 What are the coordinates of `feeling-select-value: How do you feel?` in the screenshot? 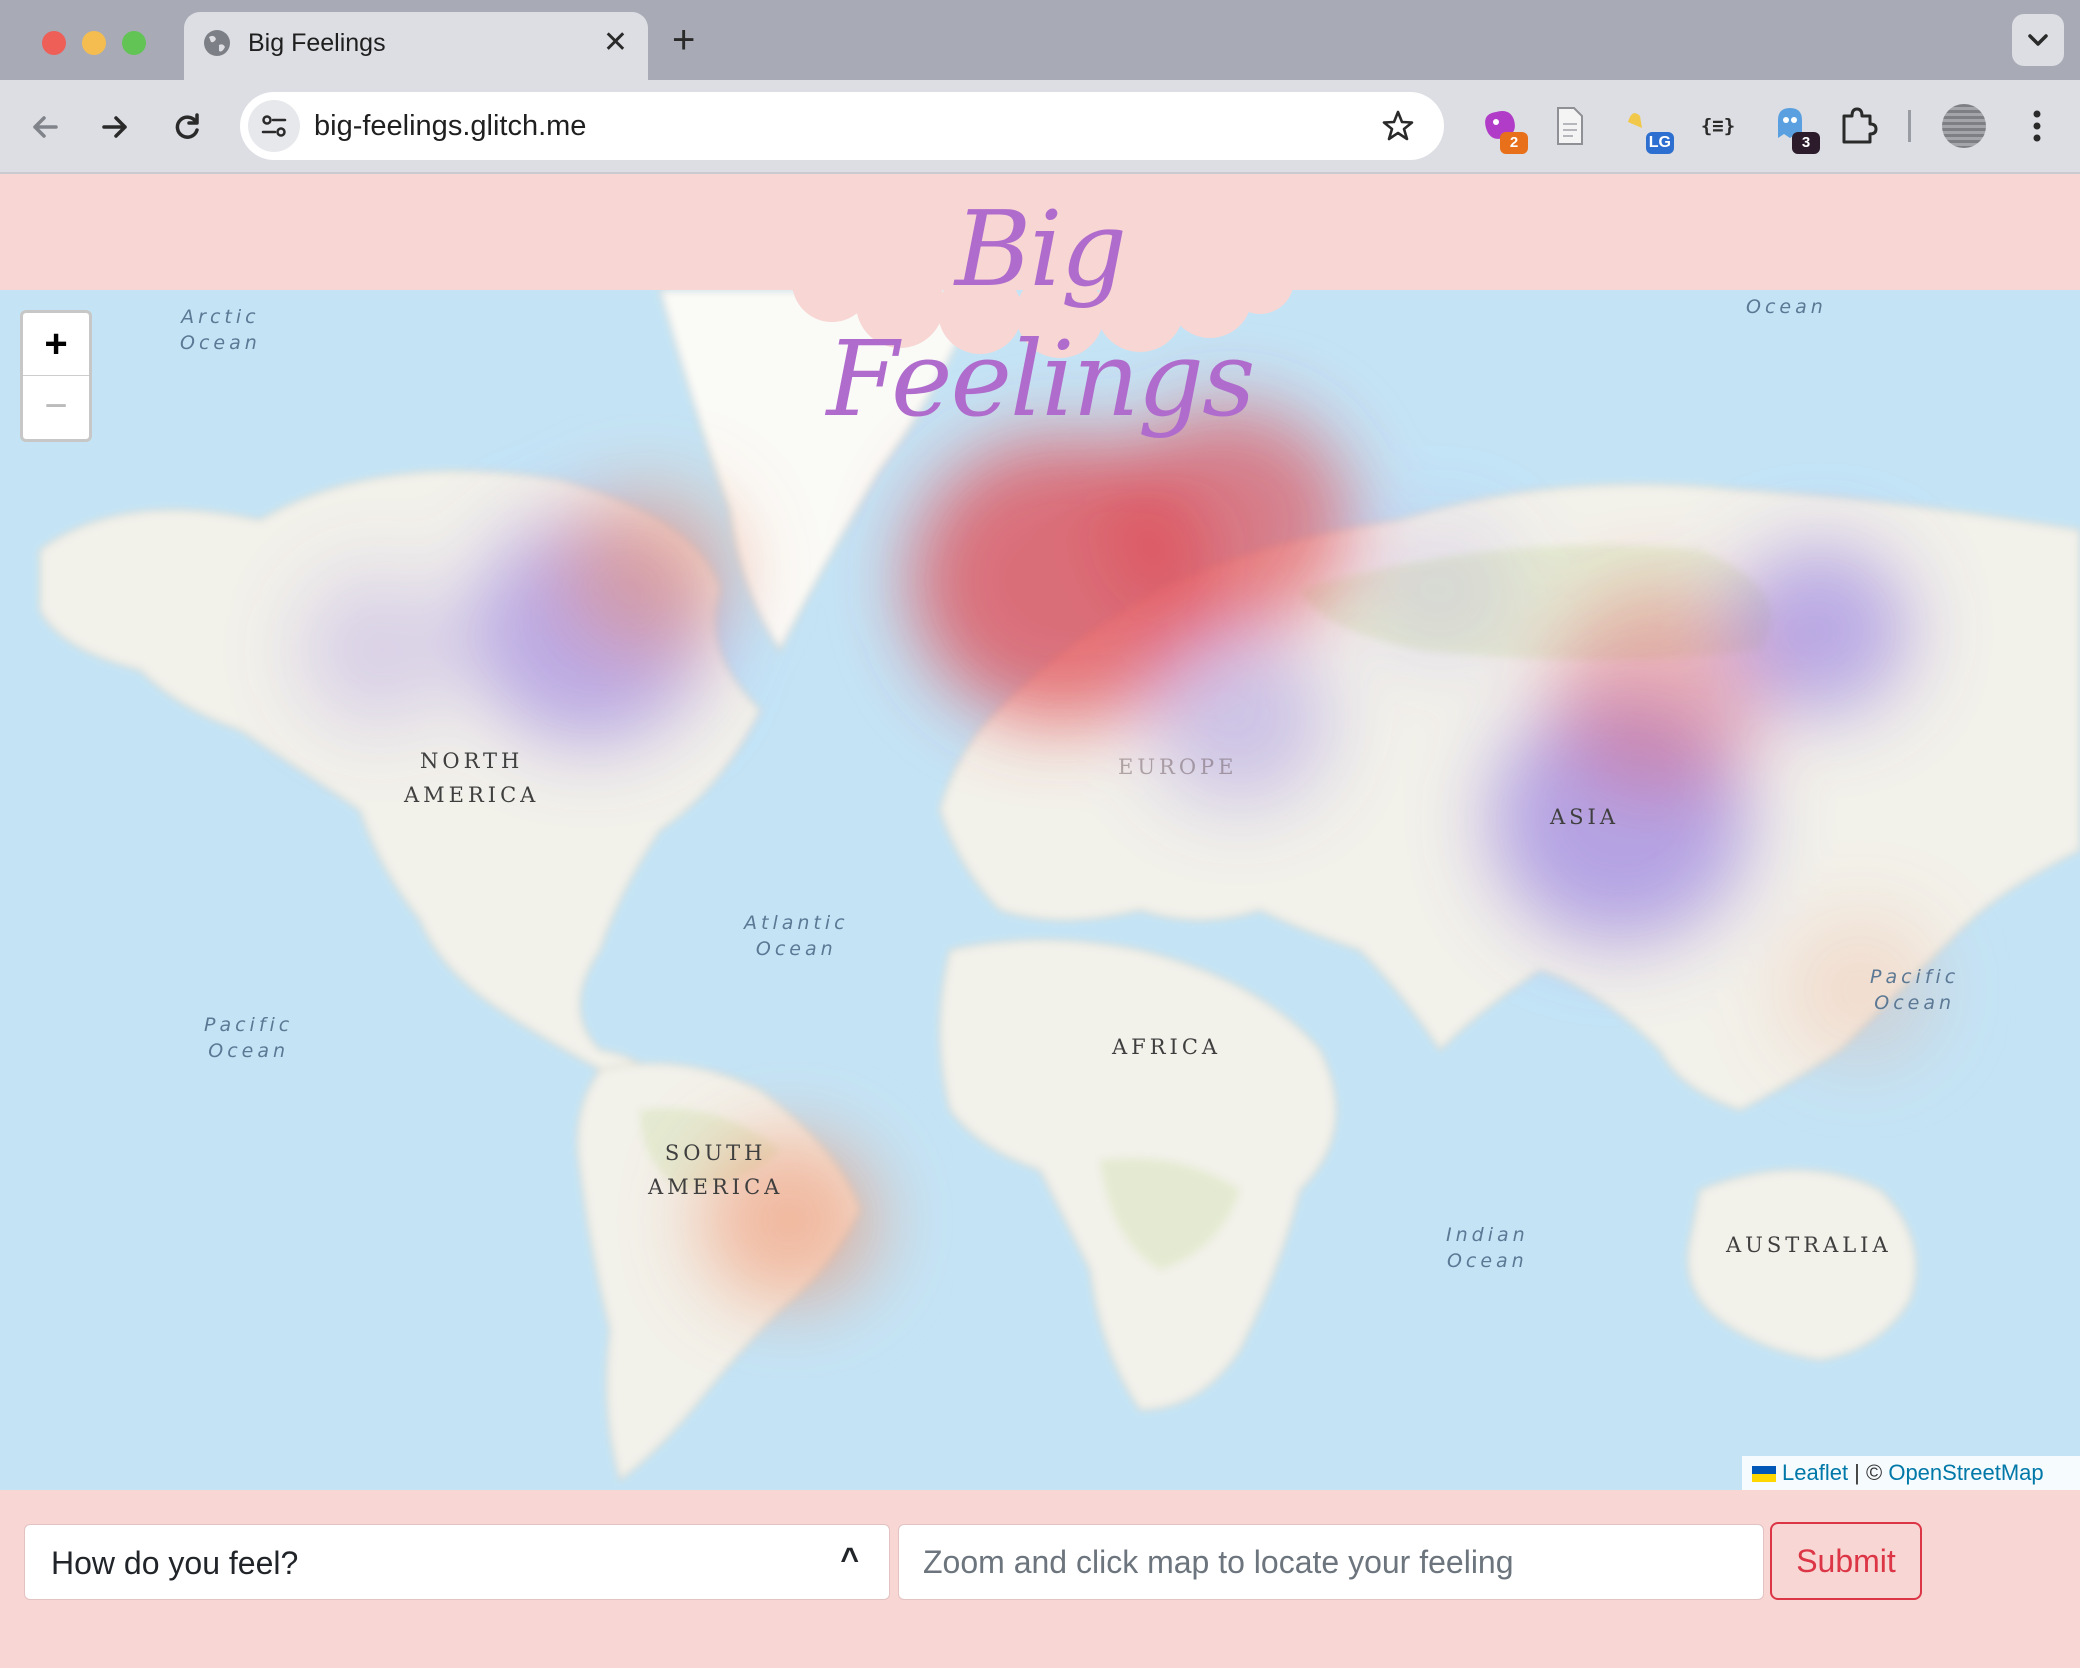 It's located at (175, 1563).